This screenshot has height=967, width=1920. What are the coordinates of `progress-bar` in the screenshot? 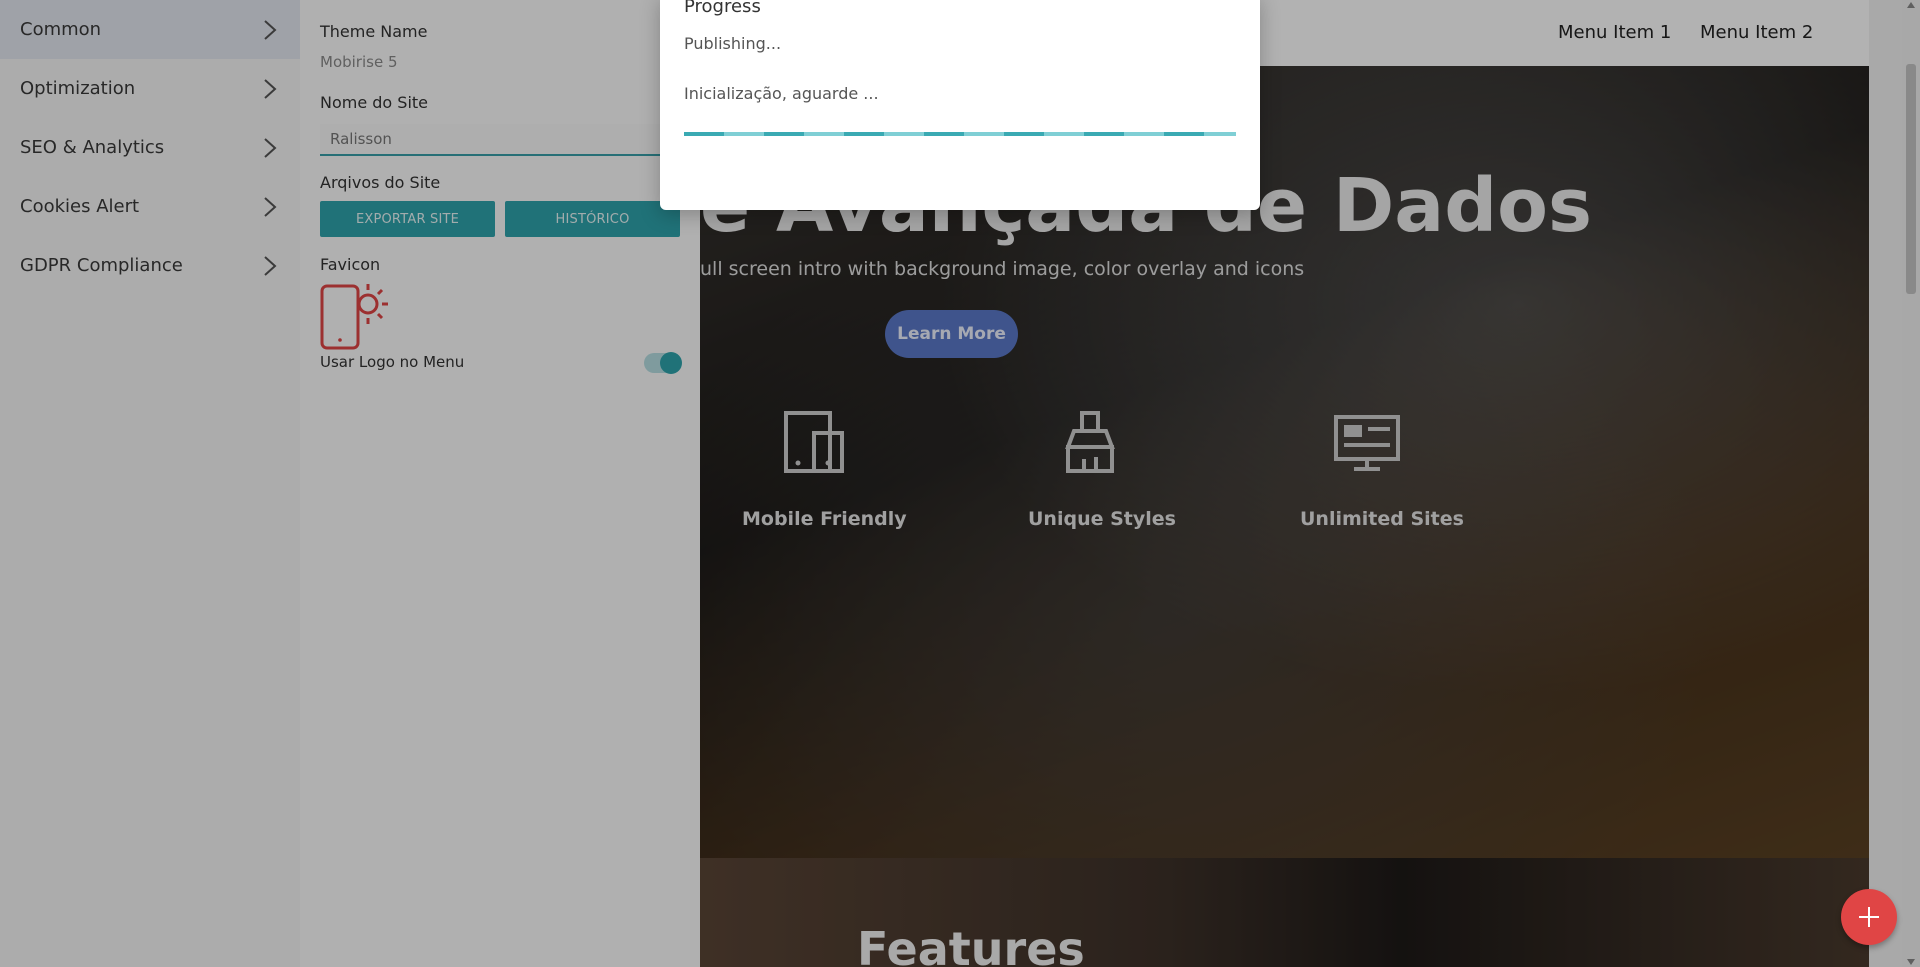 It's located at (960, 134).